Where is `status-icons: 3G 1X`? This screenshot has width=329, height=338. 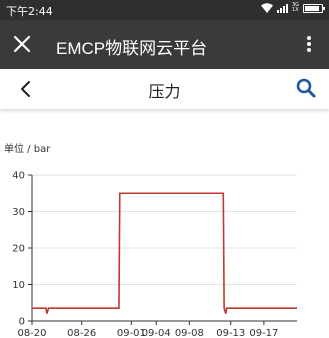 status-icons: 3G 1X is located at coordinates (292, 8).